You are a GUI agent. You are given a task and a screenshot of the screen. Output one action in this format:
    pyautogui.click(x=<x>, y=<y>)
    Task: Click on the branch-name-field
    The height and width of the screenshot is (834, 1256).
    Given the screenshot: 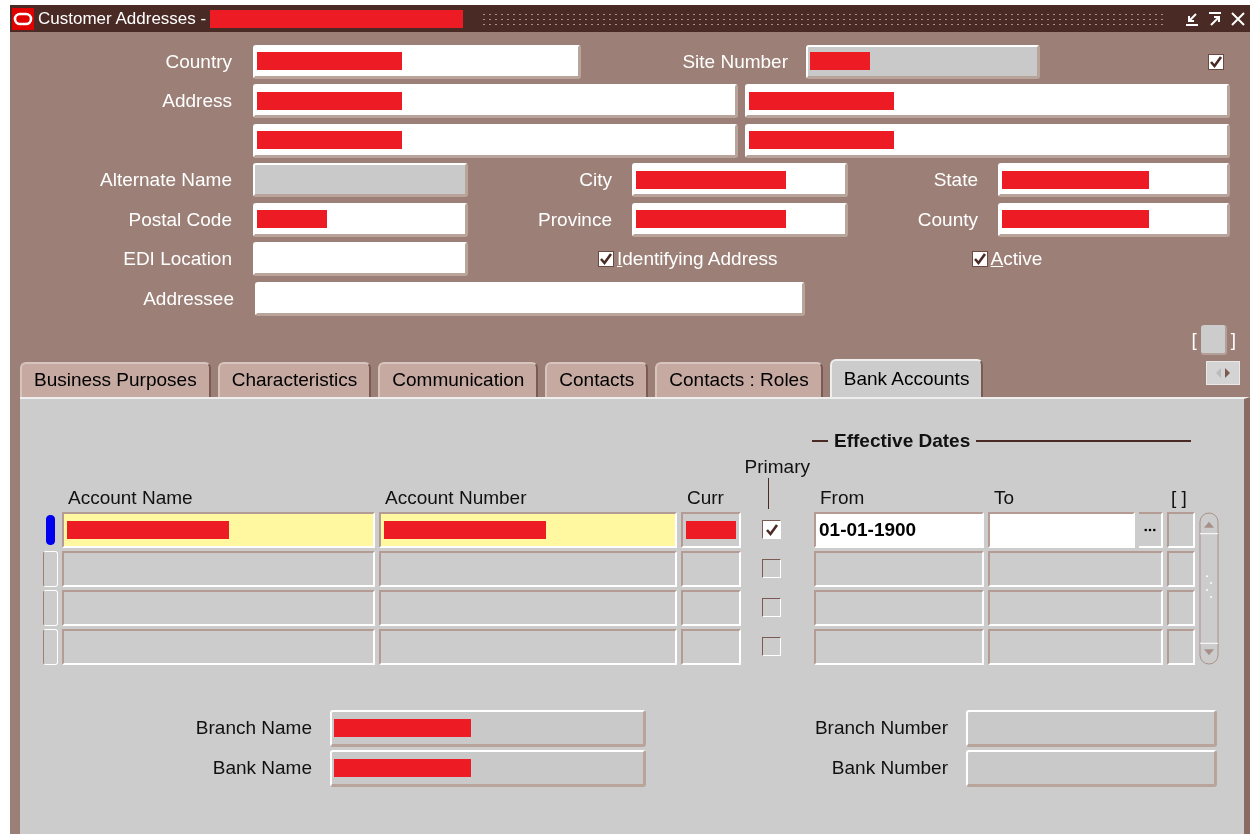 What is the action you would take?
    pyautogui.click(x=488, y=728)
    